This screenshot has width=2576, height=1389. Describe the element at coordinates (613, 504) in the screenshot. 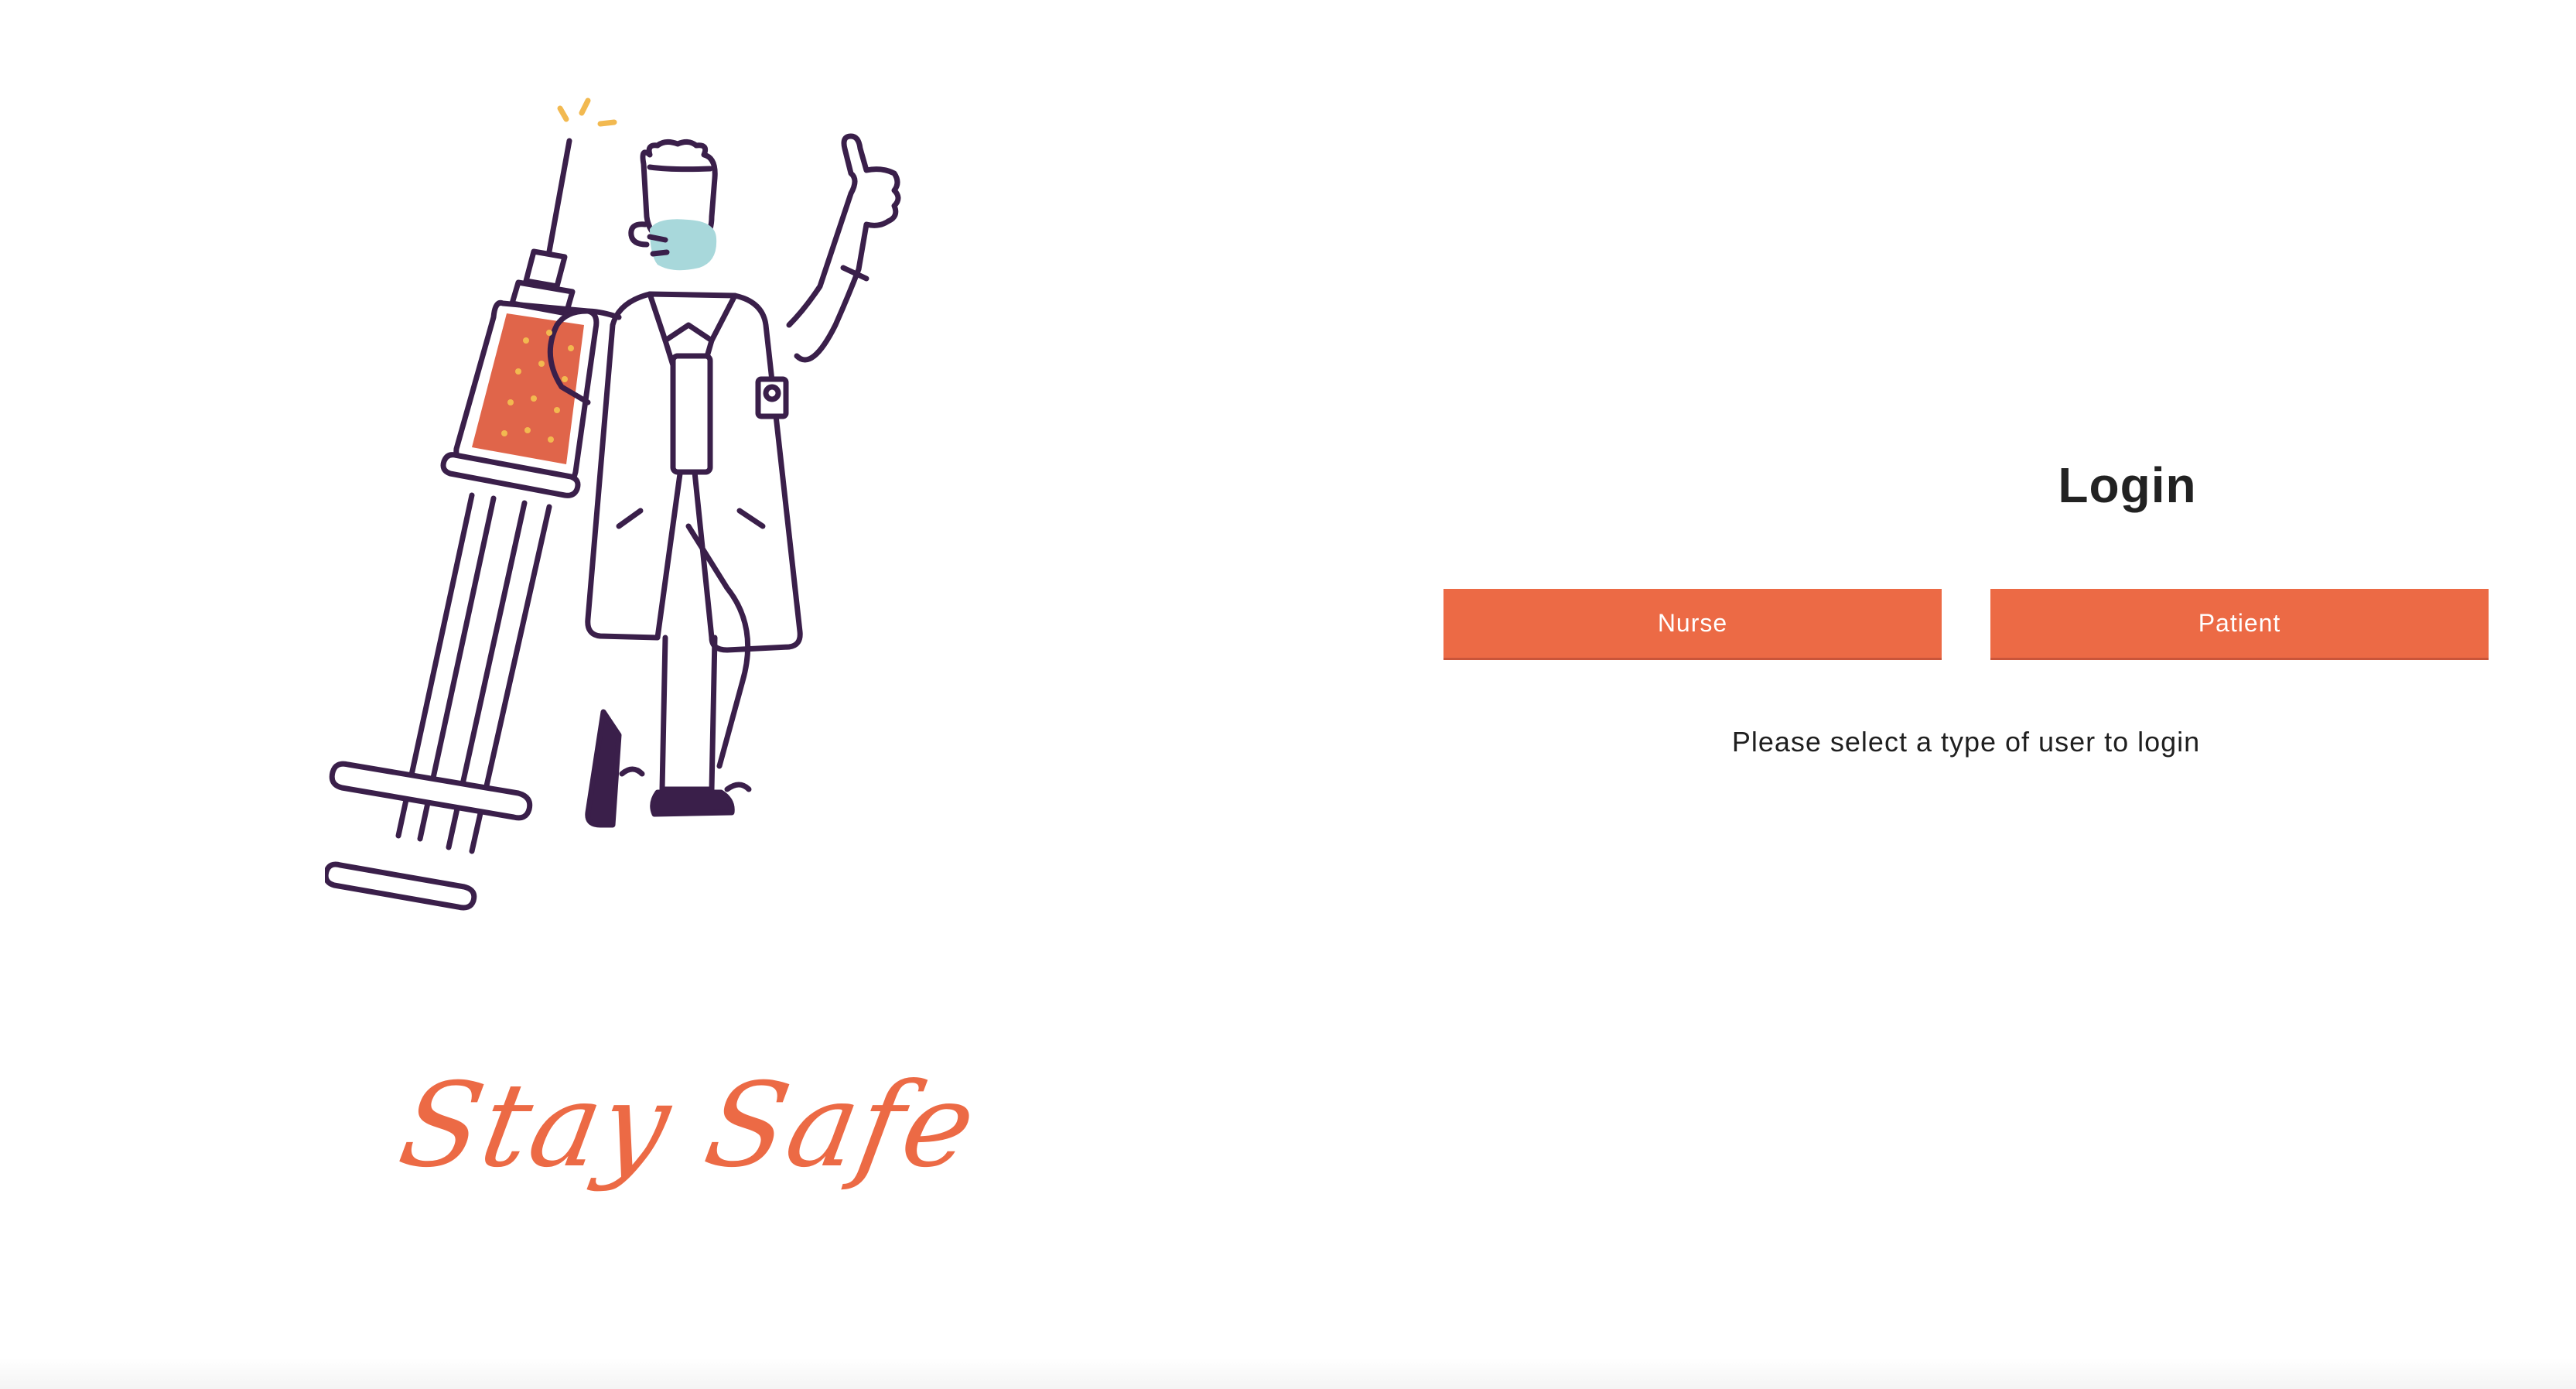

I see `doctor-syringe-illustration` at that location.